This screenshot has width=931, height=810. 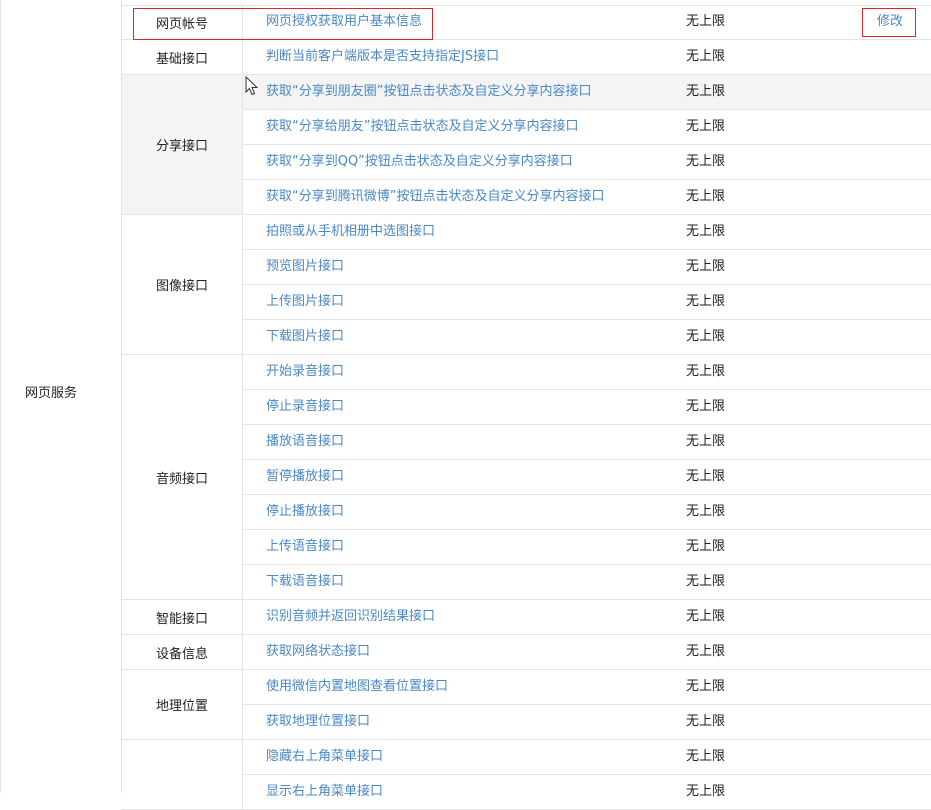 I want to click on table-row: 隐藏右上角菜单接口 无上限, so click(x=587, y=757).